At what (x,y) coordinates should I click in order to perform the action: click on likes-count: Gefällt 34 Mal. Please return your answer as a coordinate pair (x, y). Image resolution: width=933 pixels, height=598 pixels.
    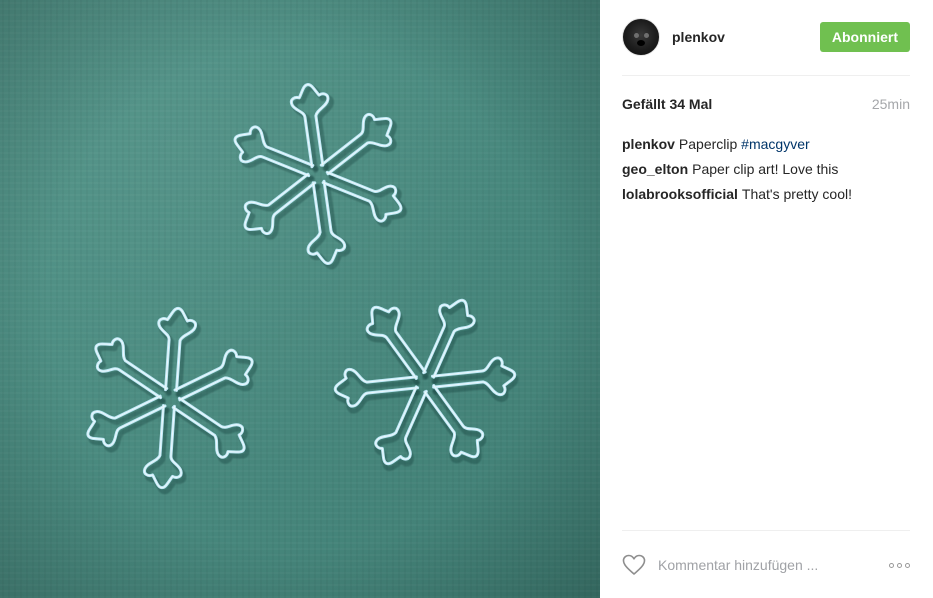
    Looking at the image, I should click on (667, 104).